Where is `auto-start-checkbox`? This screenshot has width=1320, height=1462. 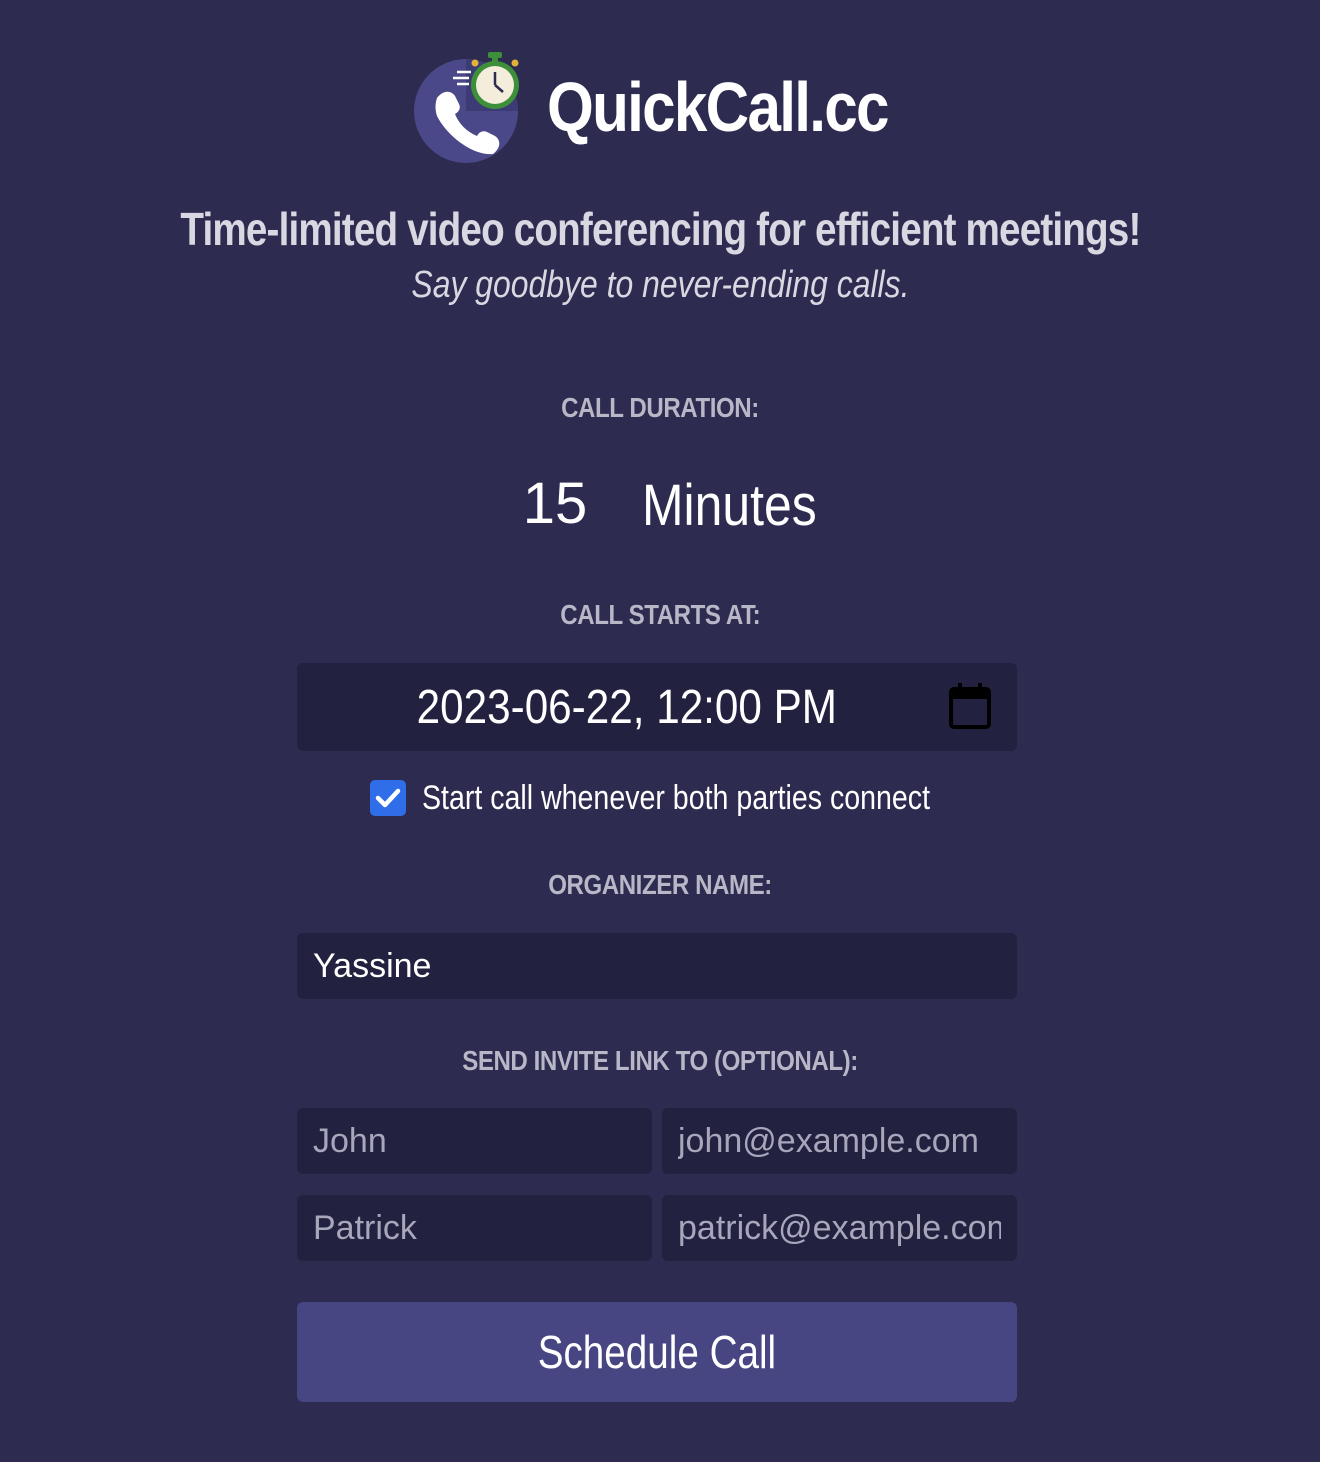
auto-start-checkbox is located at coordinates (388, 798).